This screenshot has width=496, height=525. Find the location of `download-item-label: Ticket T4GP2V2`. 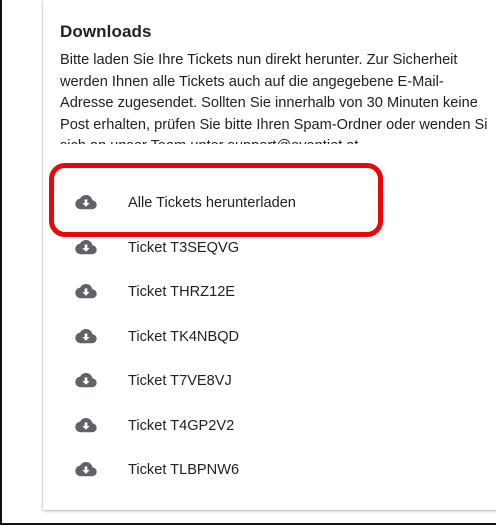

download-item-label: Ticket T4GP2V2 is located at coordinates (181, 425).